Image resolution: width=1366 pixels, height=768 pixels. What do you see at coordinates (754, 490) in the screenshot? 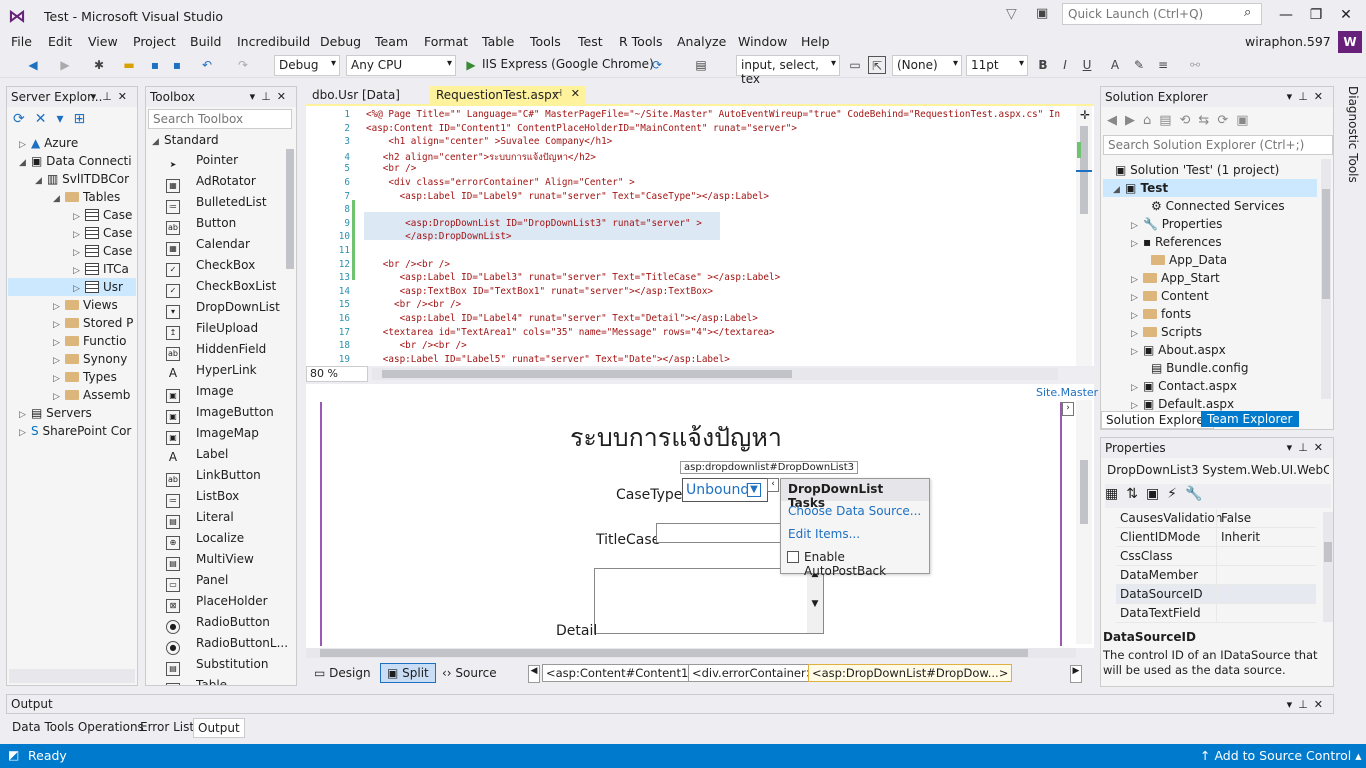
I see `chevron-down-icon: ▼` at bounding box center [754, 490].